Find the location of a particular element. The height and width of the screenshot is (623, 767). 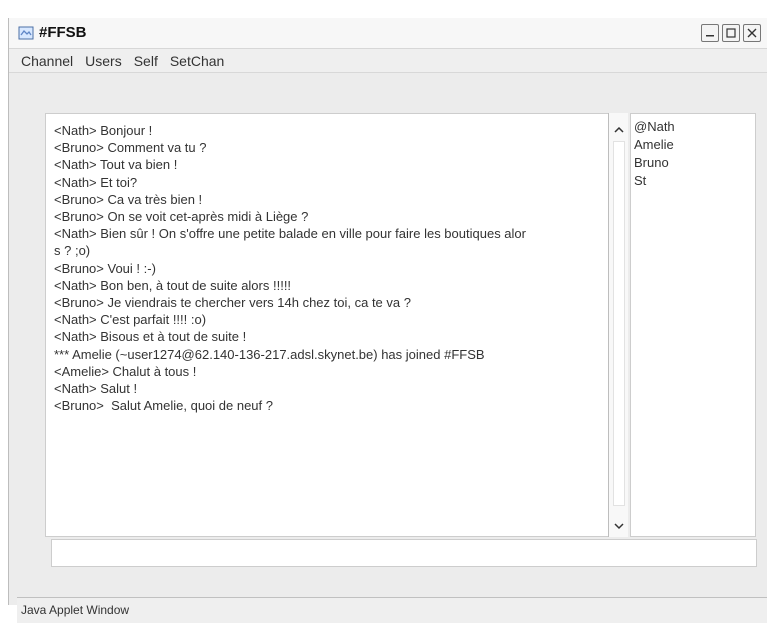

user-list-panel: @Nath Amelie Bruno St is located at coordinates (693, 325).